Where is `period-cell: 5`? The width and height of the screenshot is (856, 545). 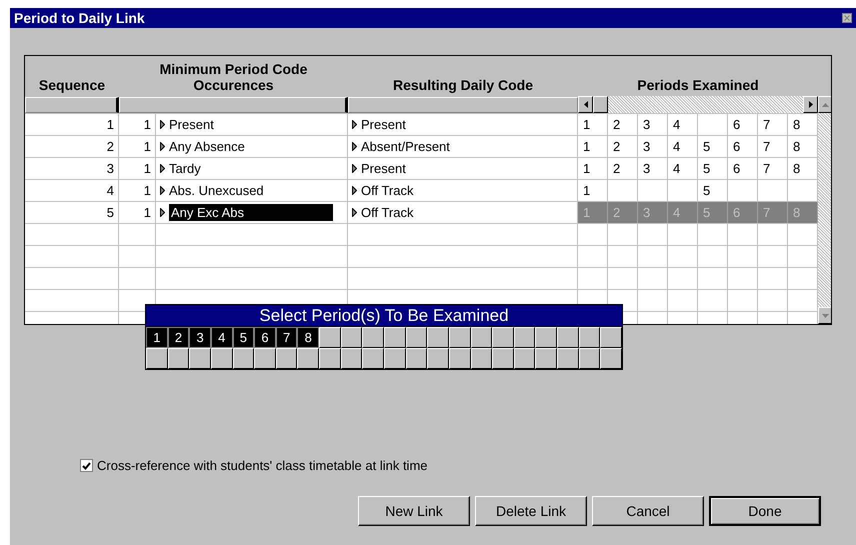
period-cell: 5 is located at coordinates (713, 190).